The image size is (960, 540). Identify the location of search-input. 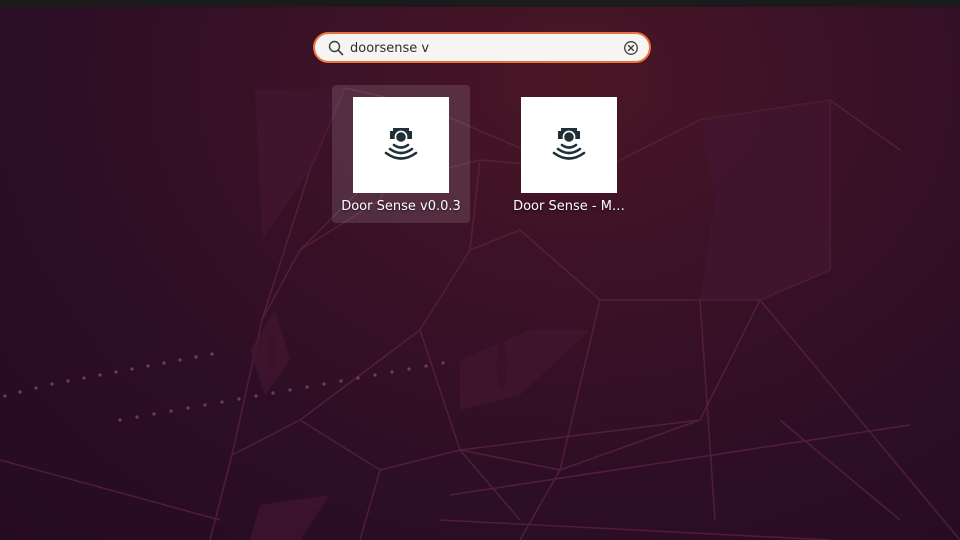
(480, 48).